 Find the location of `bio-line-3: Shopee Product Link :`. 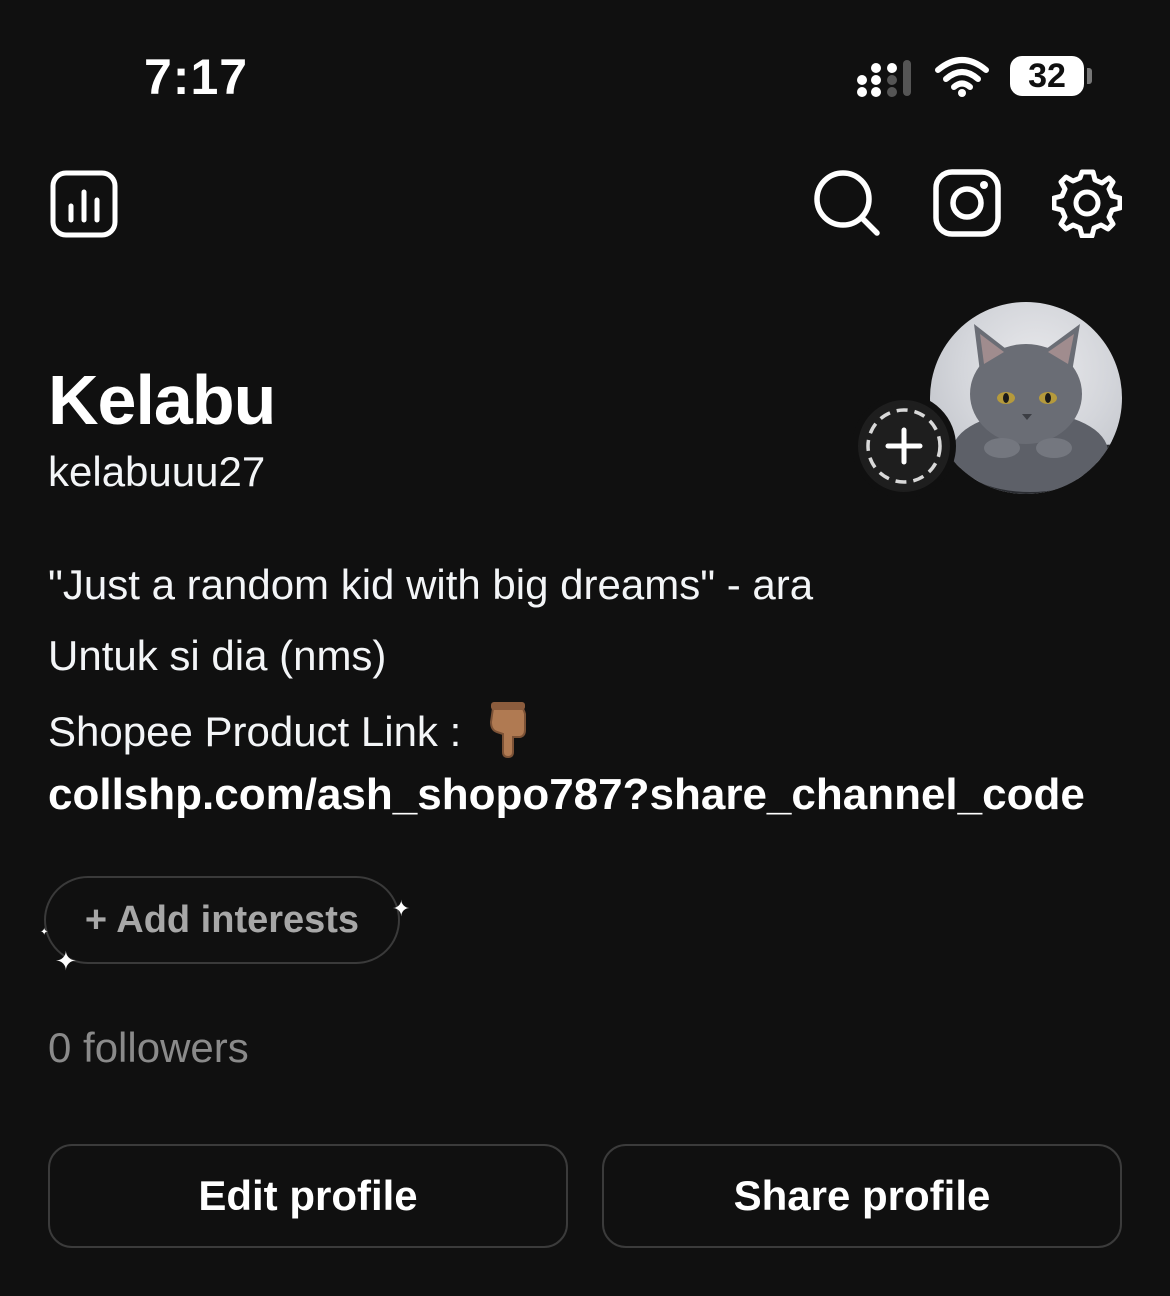

bio-line-3: Shopee Product Link : is located at coordinates (289, 735).